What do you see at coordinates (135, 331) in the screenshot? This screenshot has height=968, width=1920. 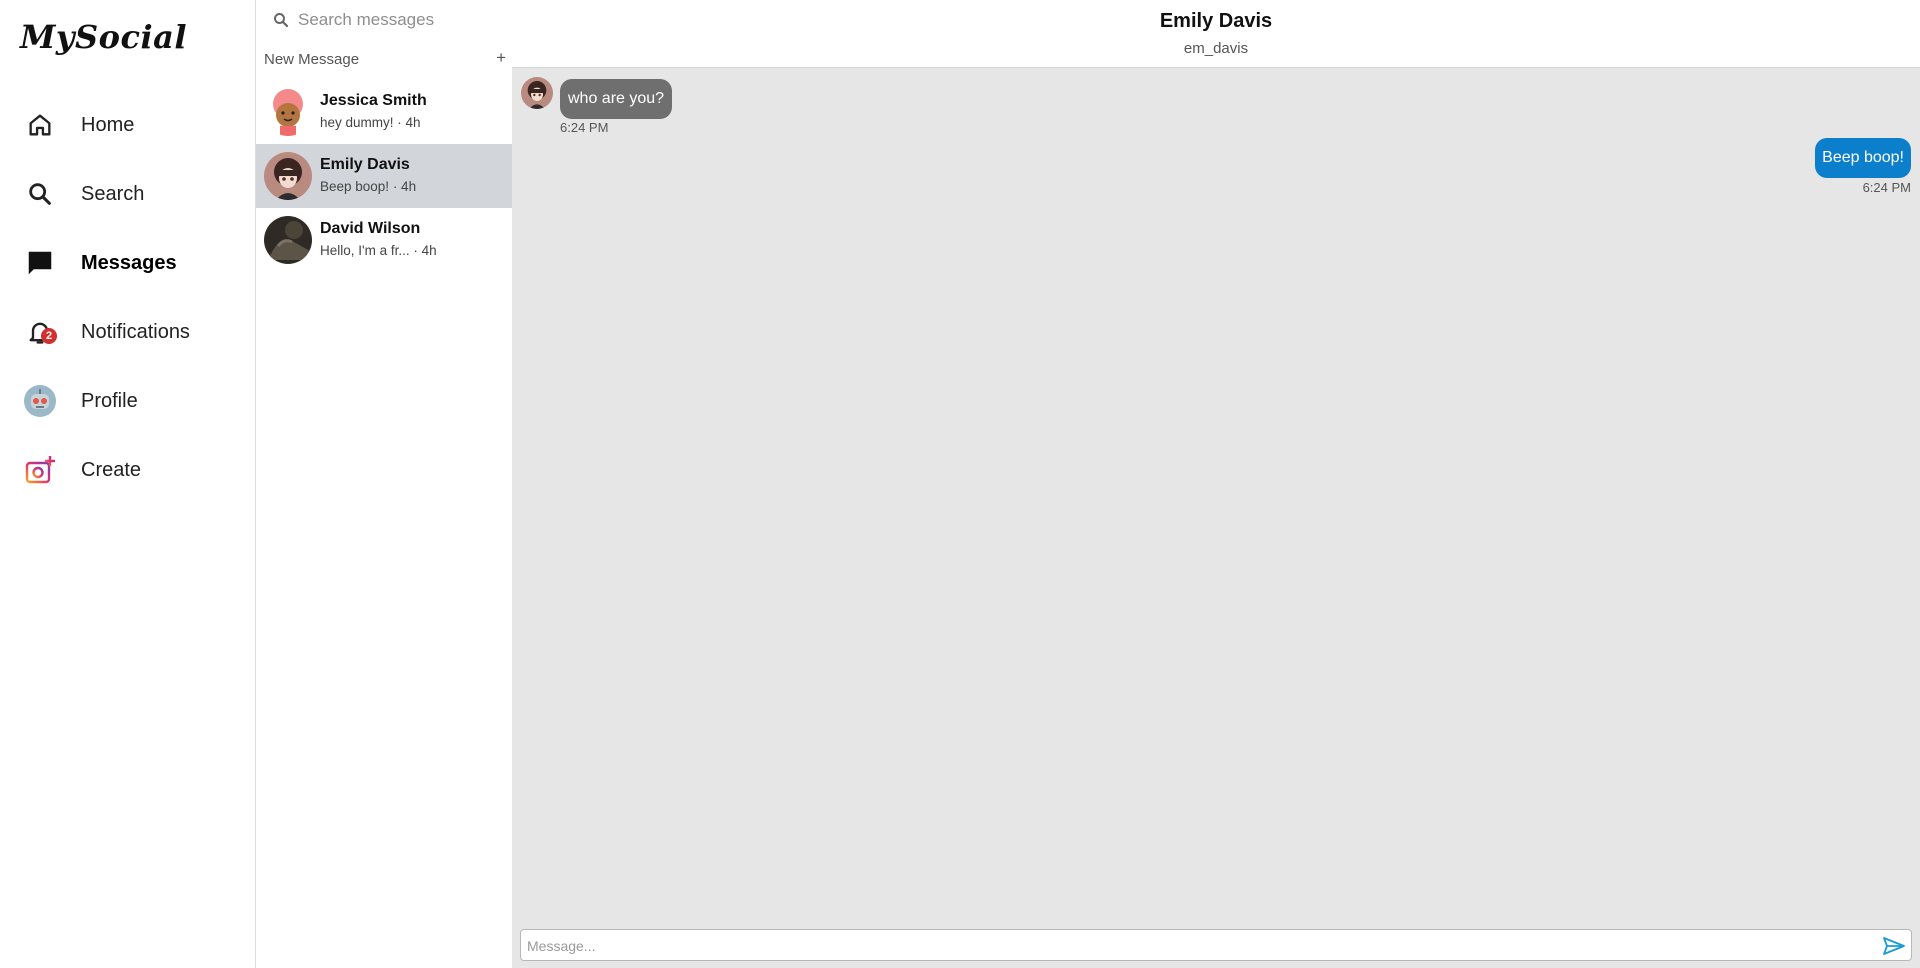 I see `nav-label-notifications: Notifications` at bounding box center [135, 331].